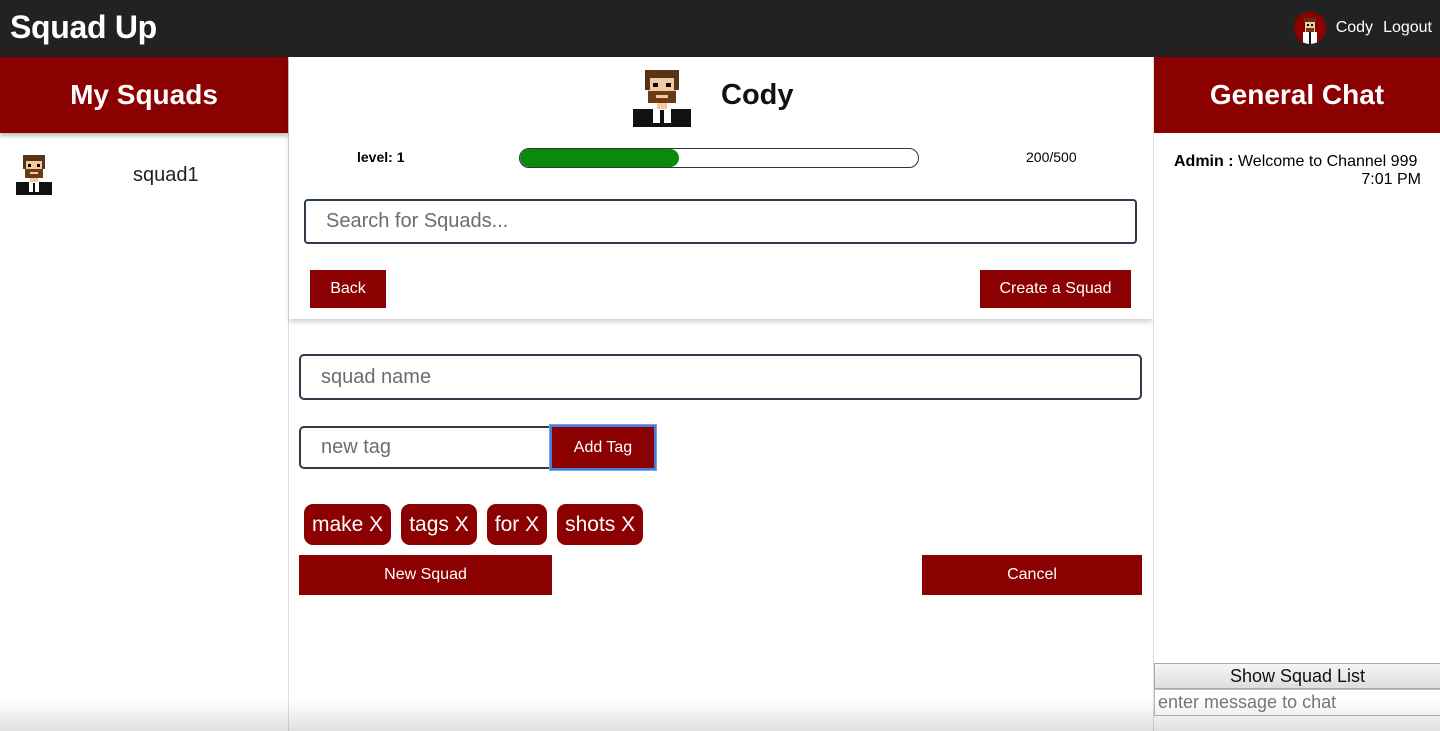  What do you see at coordinates (1391, 179) in the screenshot?
I see `chat-message-time: 7:01 PM` at bounding box center [1391, 179].